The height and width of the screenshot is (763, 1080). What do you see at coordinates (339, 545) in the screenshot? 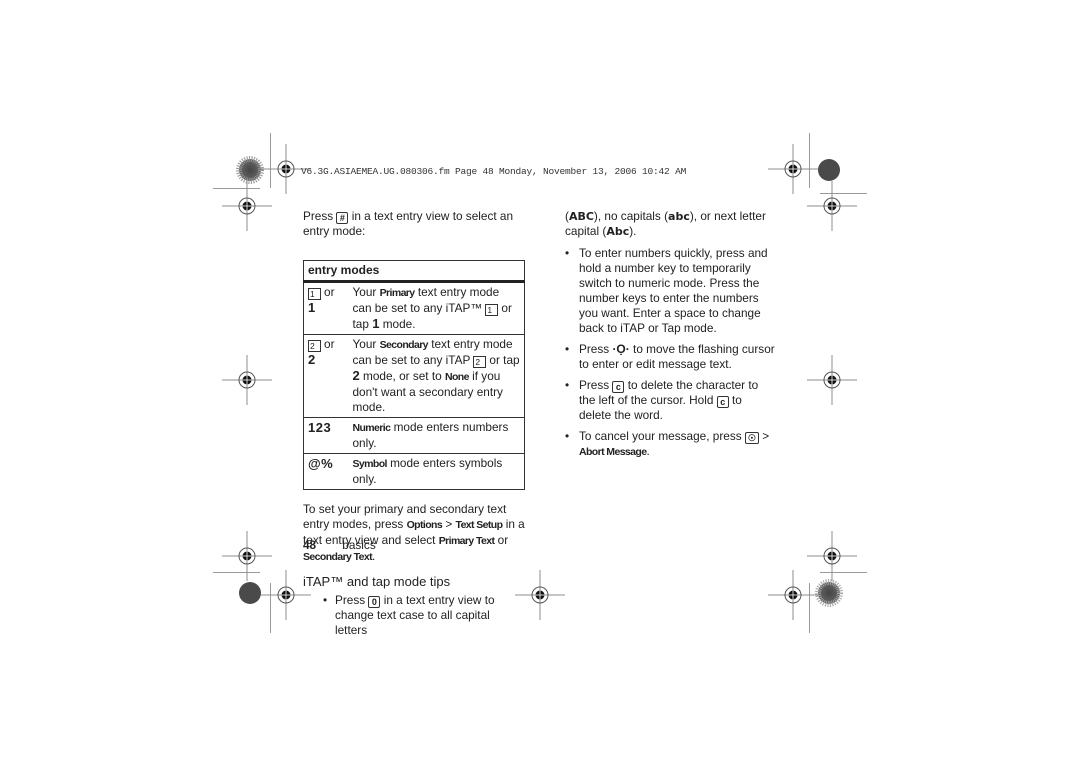
I see `page-footer: 48 basics` at bounding box center [339, 545].